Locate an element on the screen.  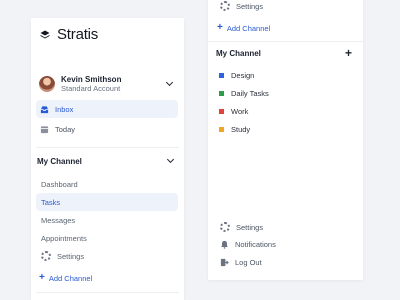
channel-item-label: Tasks is located at coordinates (51, 202).